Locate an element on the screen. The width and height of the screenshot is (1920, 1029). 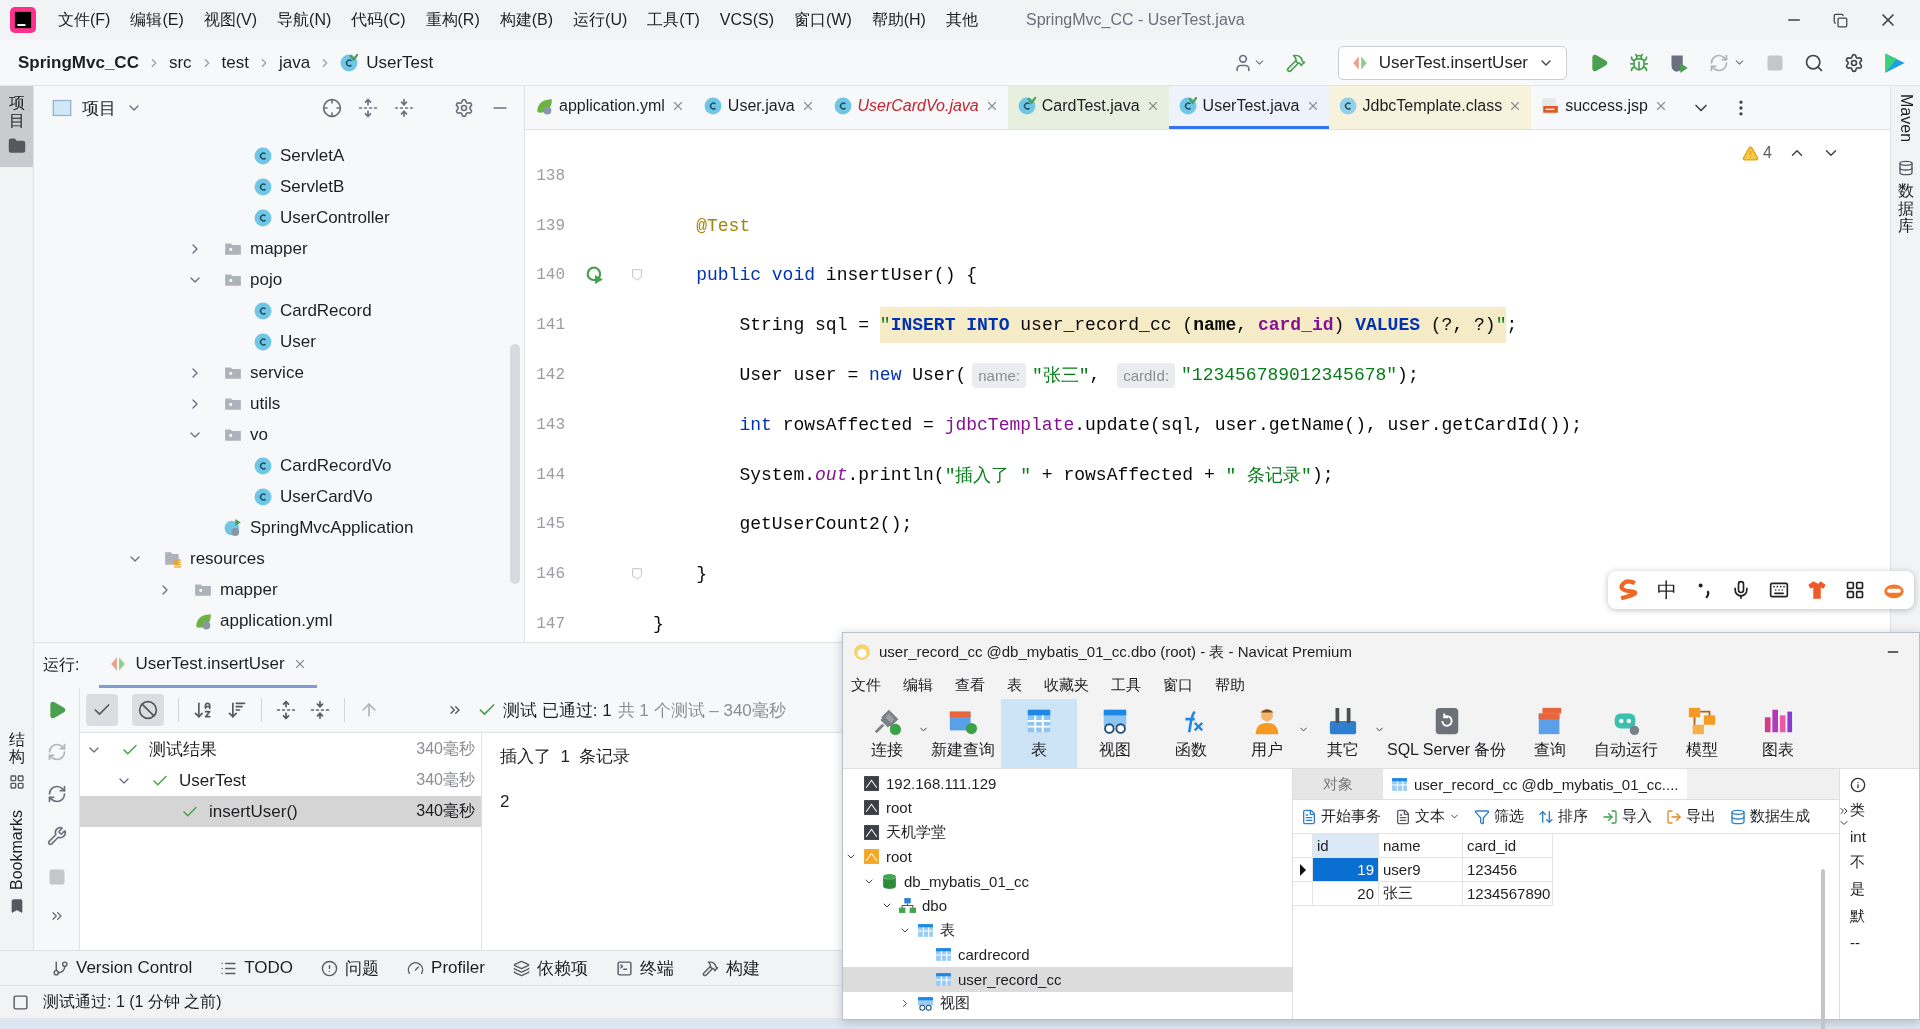
tree-item: CardRecordVo is located at coordinates (336, 465).